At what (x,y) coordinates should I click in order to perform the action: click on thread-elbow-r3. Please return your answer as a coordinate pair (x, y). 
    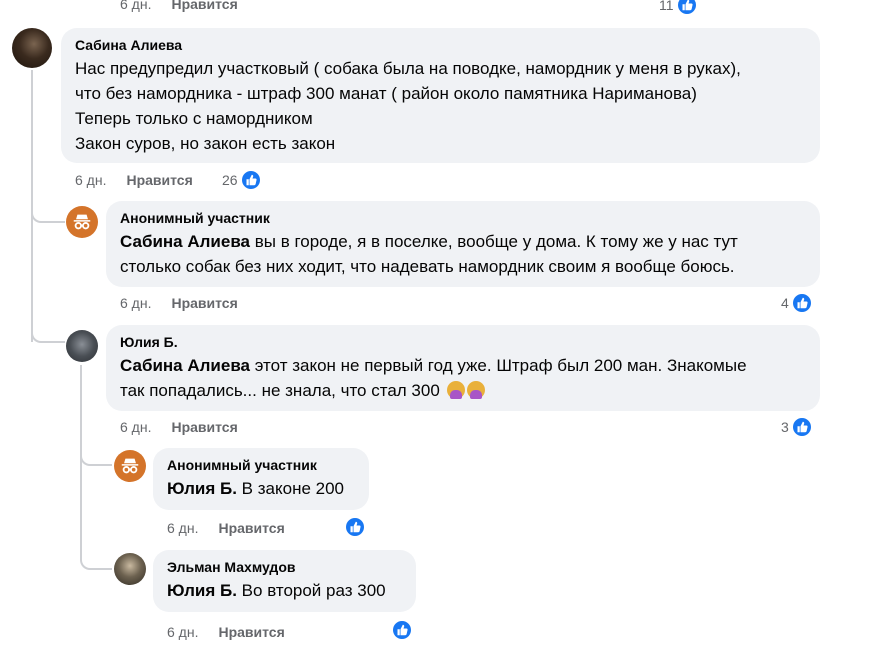
    Looking at the image, I should click on (96, 452).